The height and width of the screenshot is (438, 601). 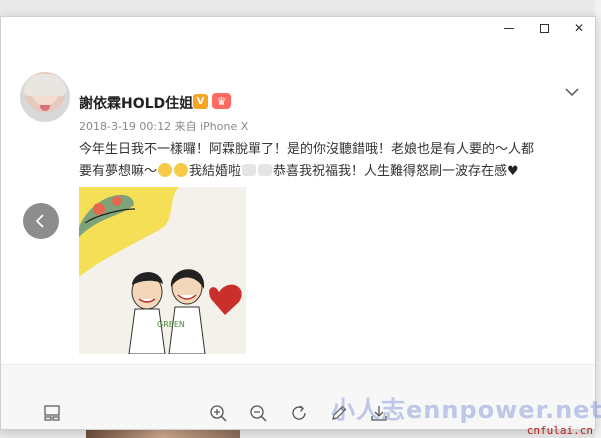 I want to click on edit-button, so click(x=339, y=413).